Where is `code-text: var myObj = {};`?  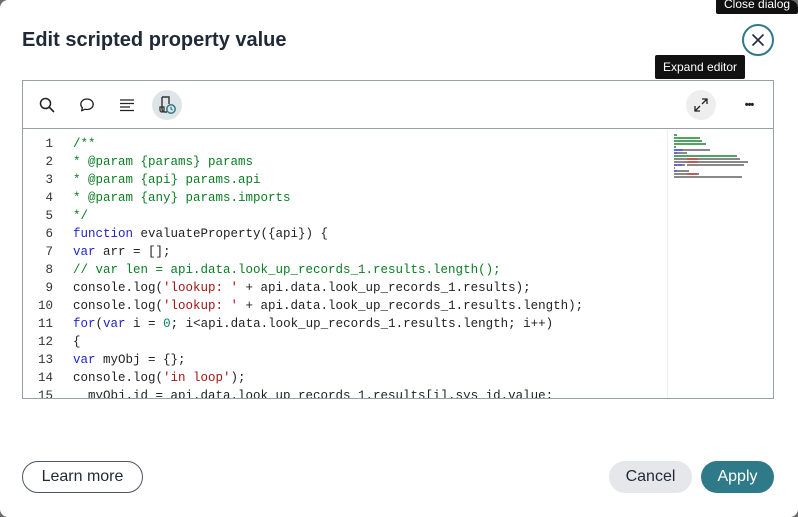
code-text: var myObj = {}; is located at coordinates (129, 360).